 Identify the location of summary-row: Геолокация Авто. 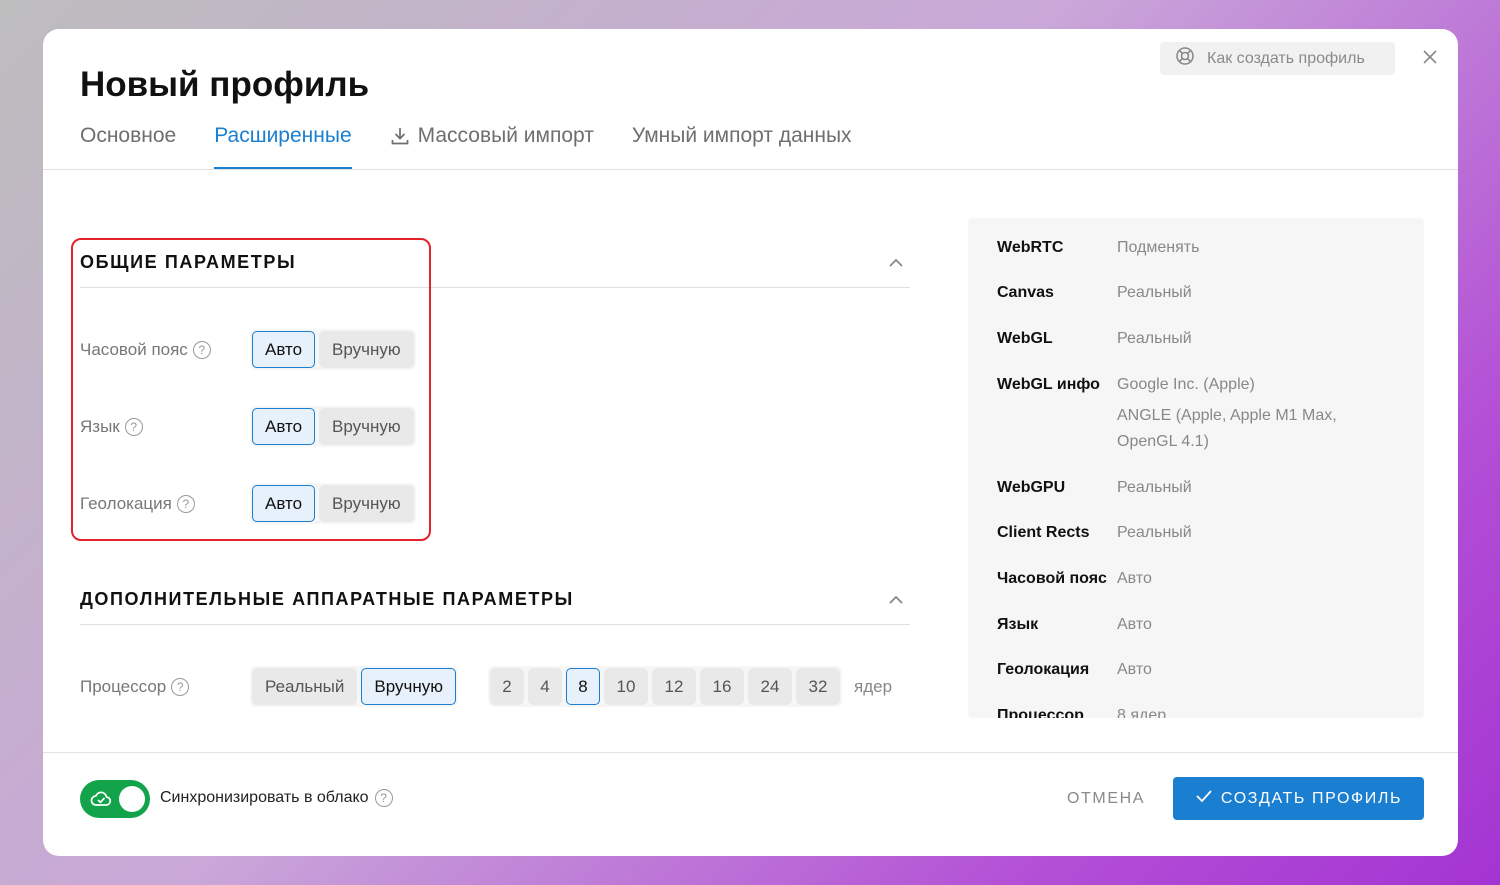
(1074, 670).